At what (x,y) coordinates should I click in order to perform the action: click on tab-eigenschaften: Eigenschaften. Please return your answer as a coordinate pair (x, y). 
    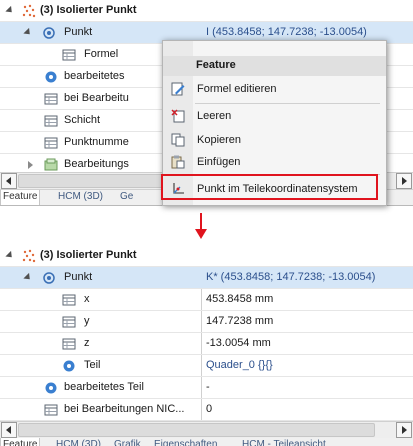
    Looking at the image, I should click on (185, 442).